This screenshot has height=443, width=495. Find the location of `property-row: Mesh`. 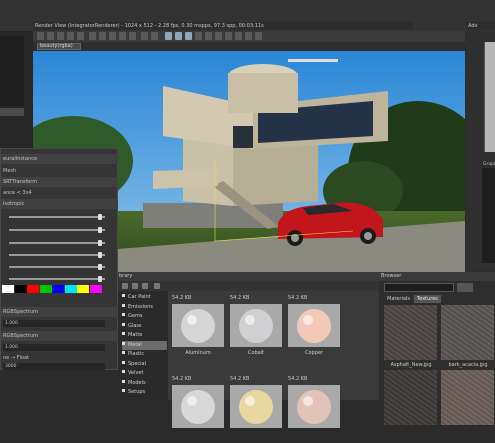

property-row: Mesh is located at coordinates (59, 171).